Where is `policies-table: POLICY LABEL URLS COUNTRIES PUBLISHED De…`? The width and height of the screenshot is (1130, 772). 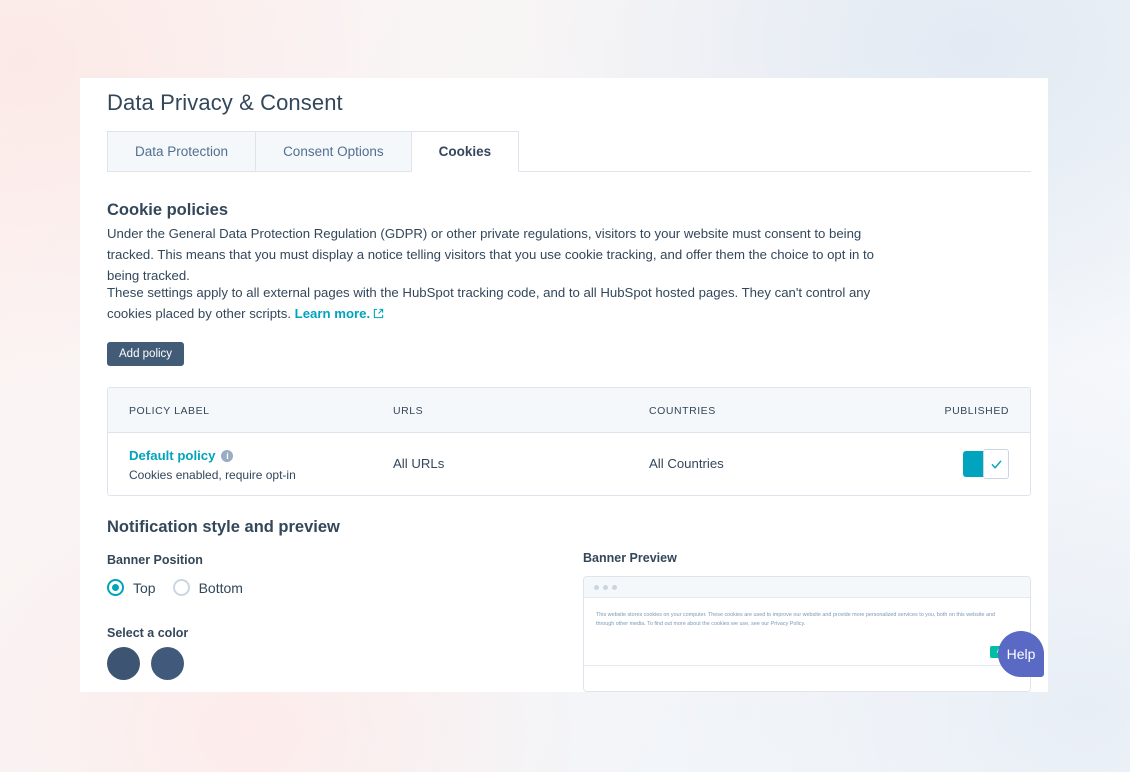
policies-table: POLICY LABEL URLS COUNTRIES PUBLISHED De… is located at coordinates (569, 441).